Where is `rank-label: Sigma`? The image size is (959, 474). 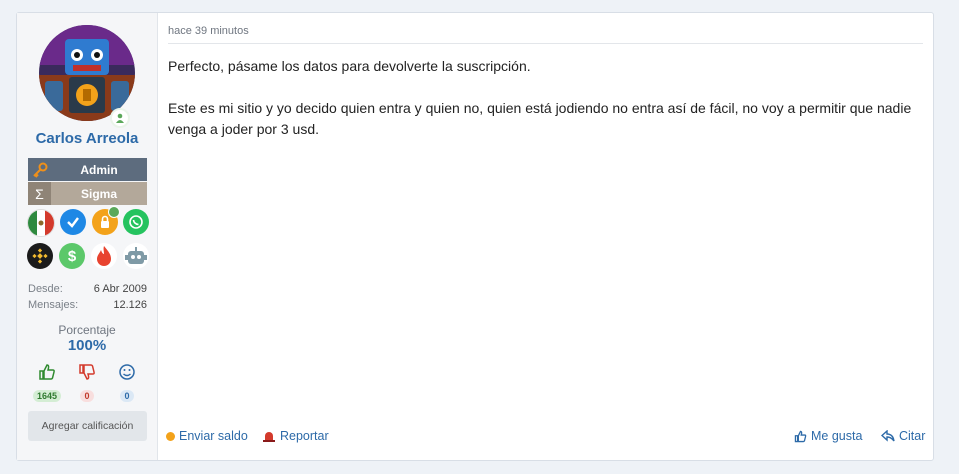
rank-label: Sigma is located at coordinates (99, 193).